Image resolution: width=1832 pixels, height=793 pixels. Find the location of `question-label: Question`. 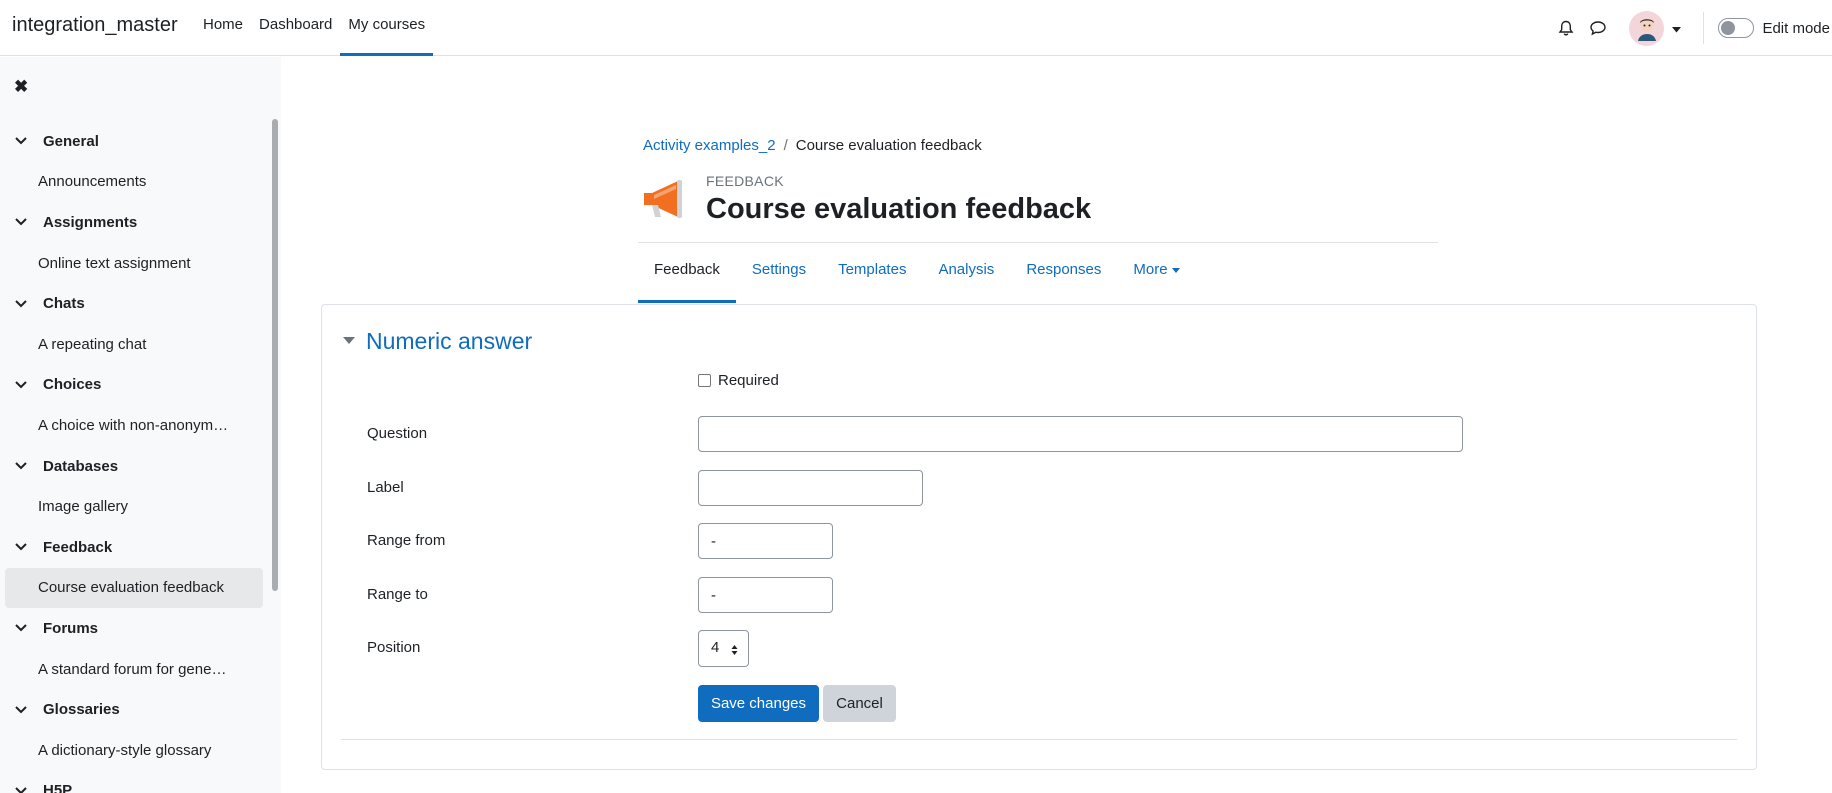

question-label: Question is located at coordinates (397, 433).